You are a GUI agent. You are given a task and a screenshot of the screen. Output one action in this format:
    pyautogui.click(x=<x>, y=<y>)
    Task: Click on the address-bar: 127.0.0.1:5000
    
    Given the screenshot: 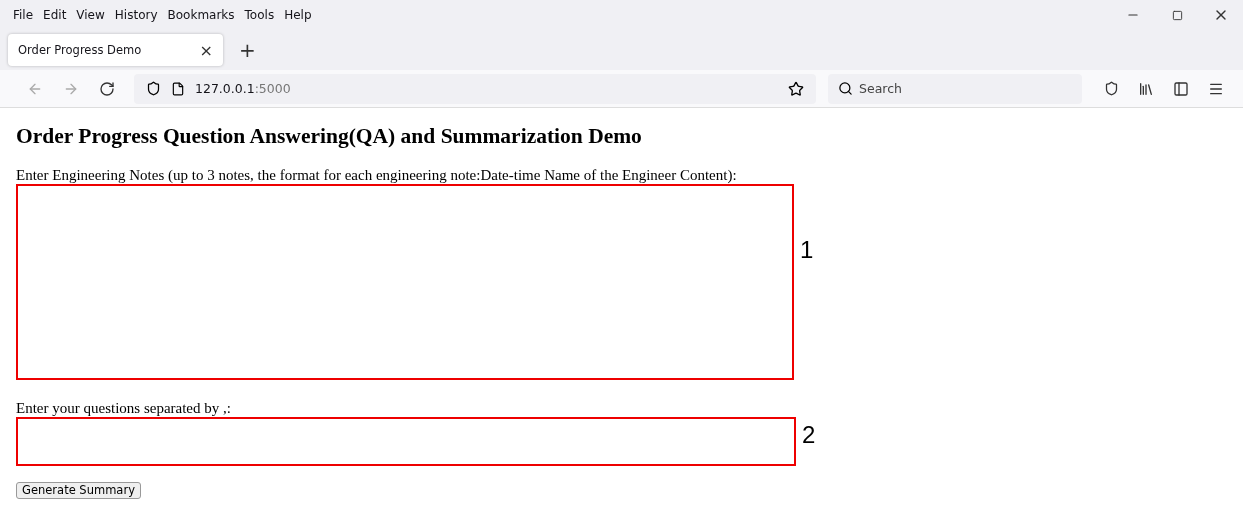 What is the action you would take?
    pyautogui.click(x=475, y=88)
    